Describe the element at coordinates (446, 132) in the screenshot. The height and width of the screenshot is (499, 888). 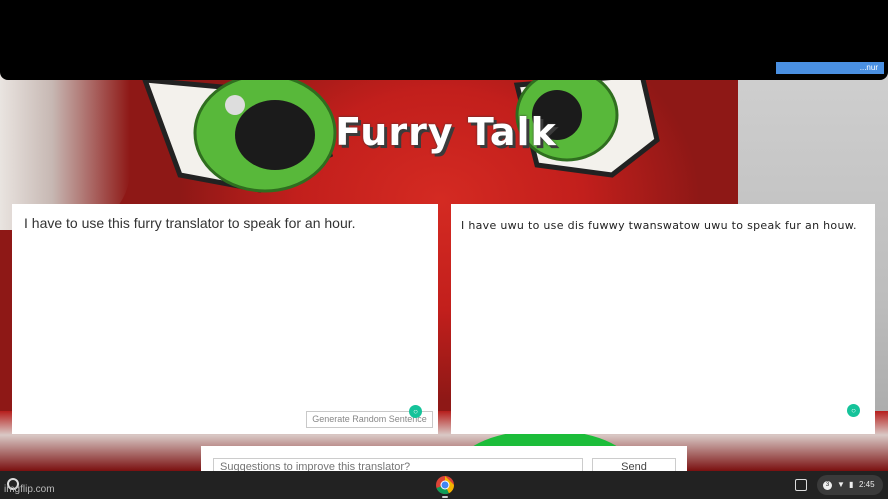
I see `page-title: Furry Talk` at that location.